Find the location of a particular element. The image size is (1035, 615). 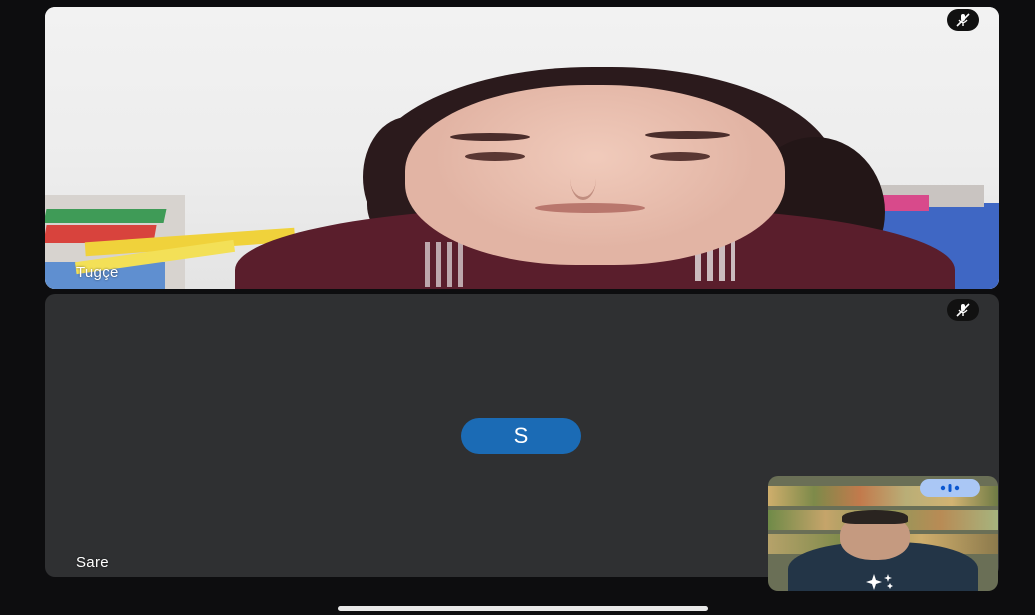

video-feed-object is located at coordinates (106, 216).